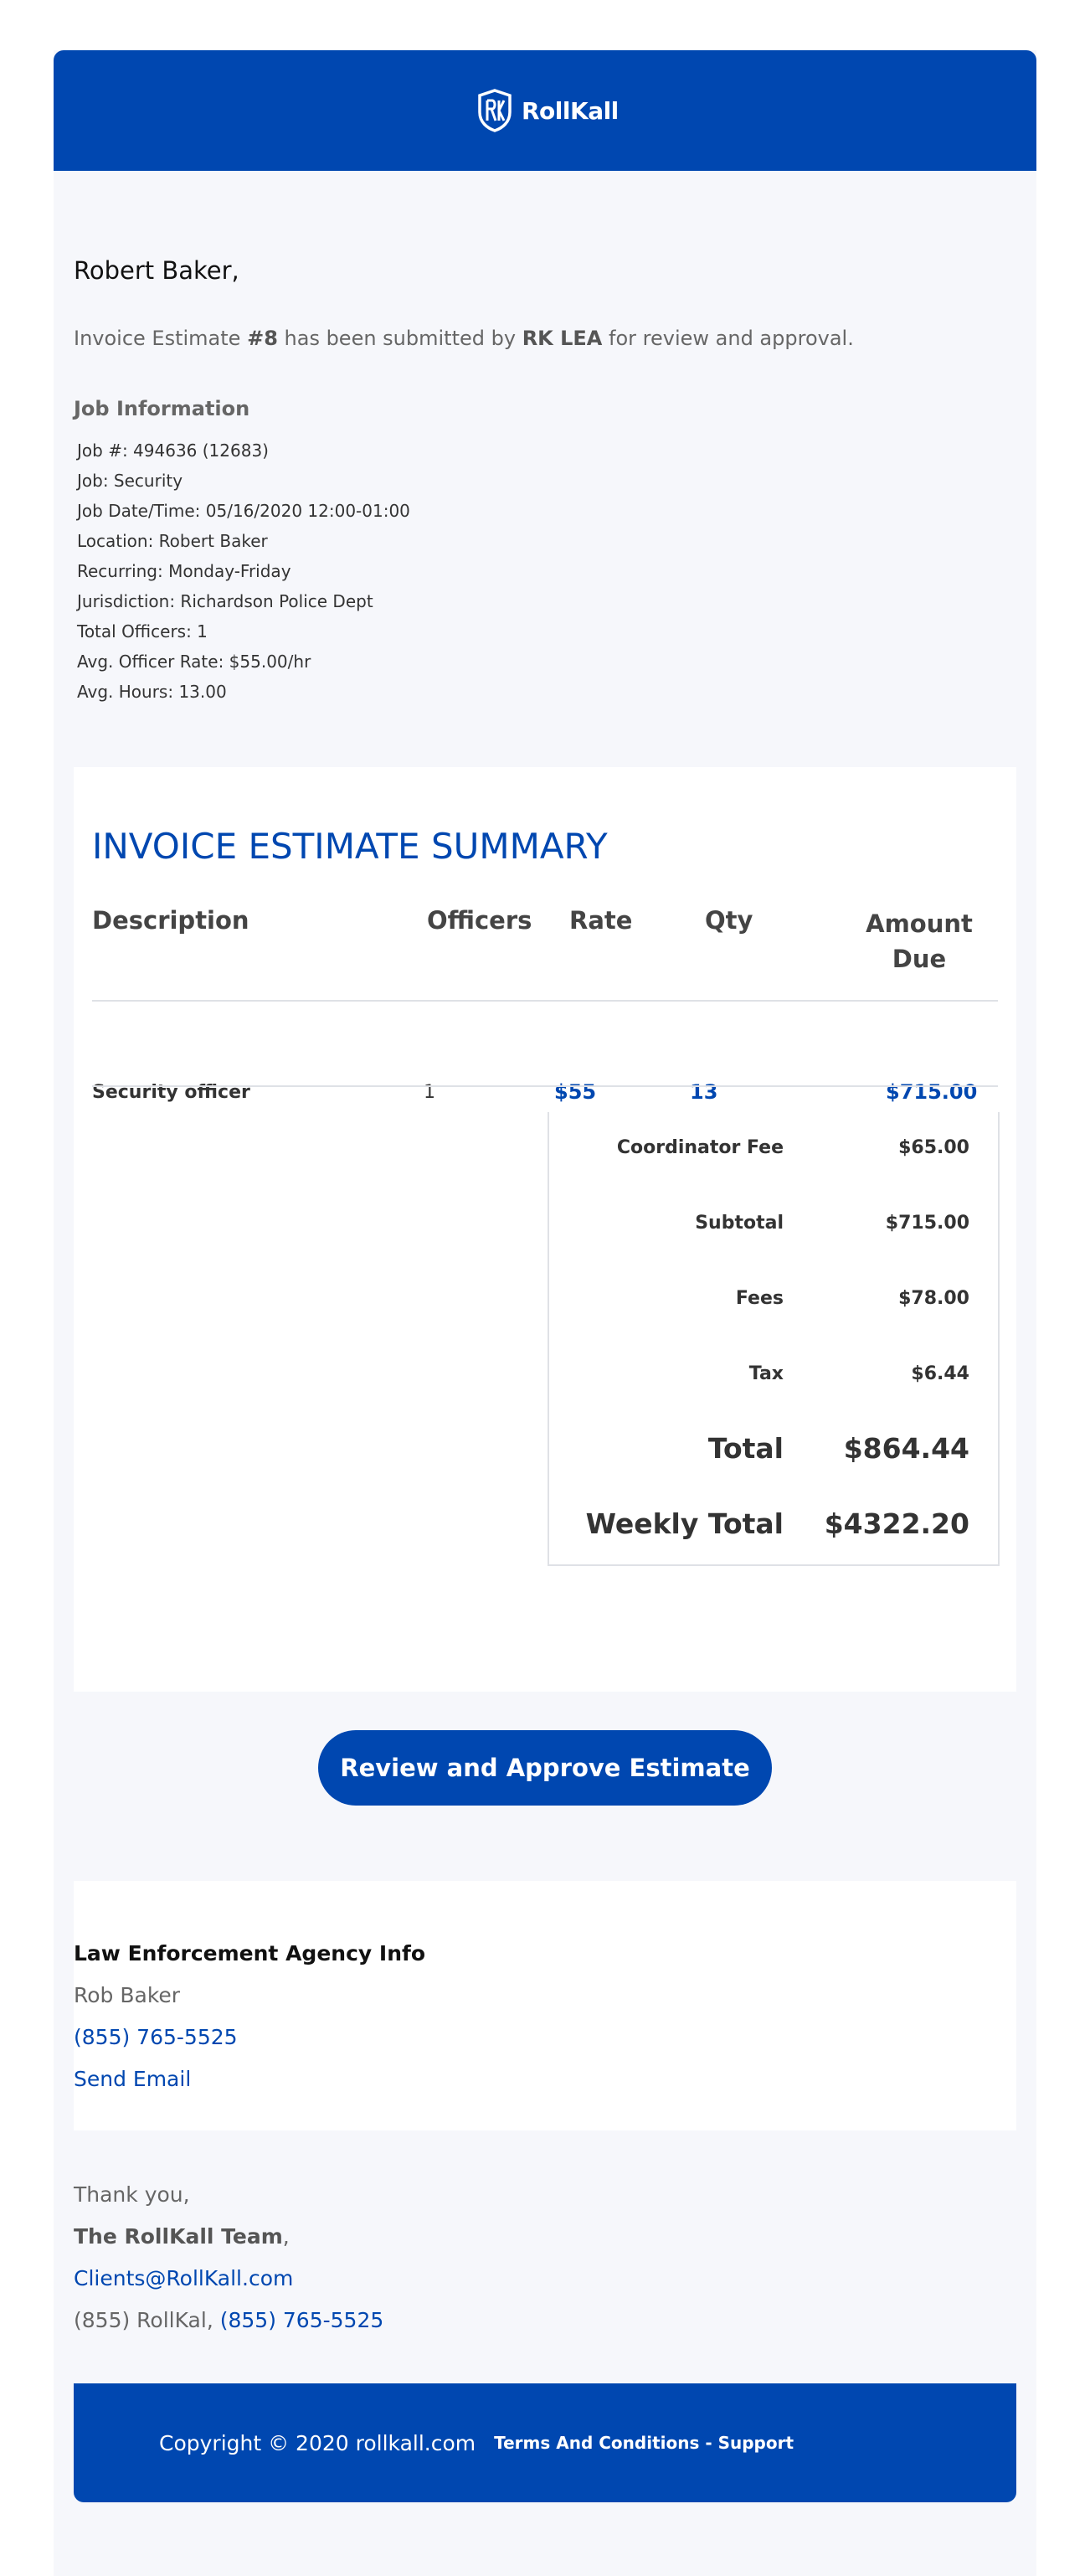 The width and height of the screenshot is (1090, 2576). I want to click on agency-contact-name: Rob Baker, so click(127, 1995).